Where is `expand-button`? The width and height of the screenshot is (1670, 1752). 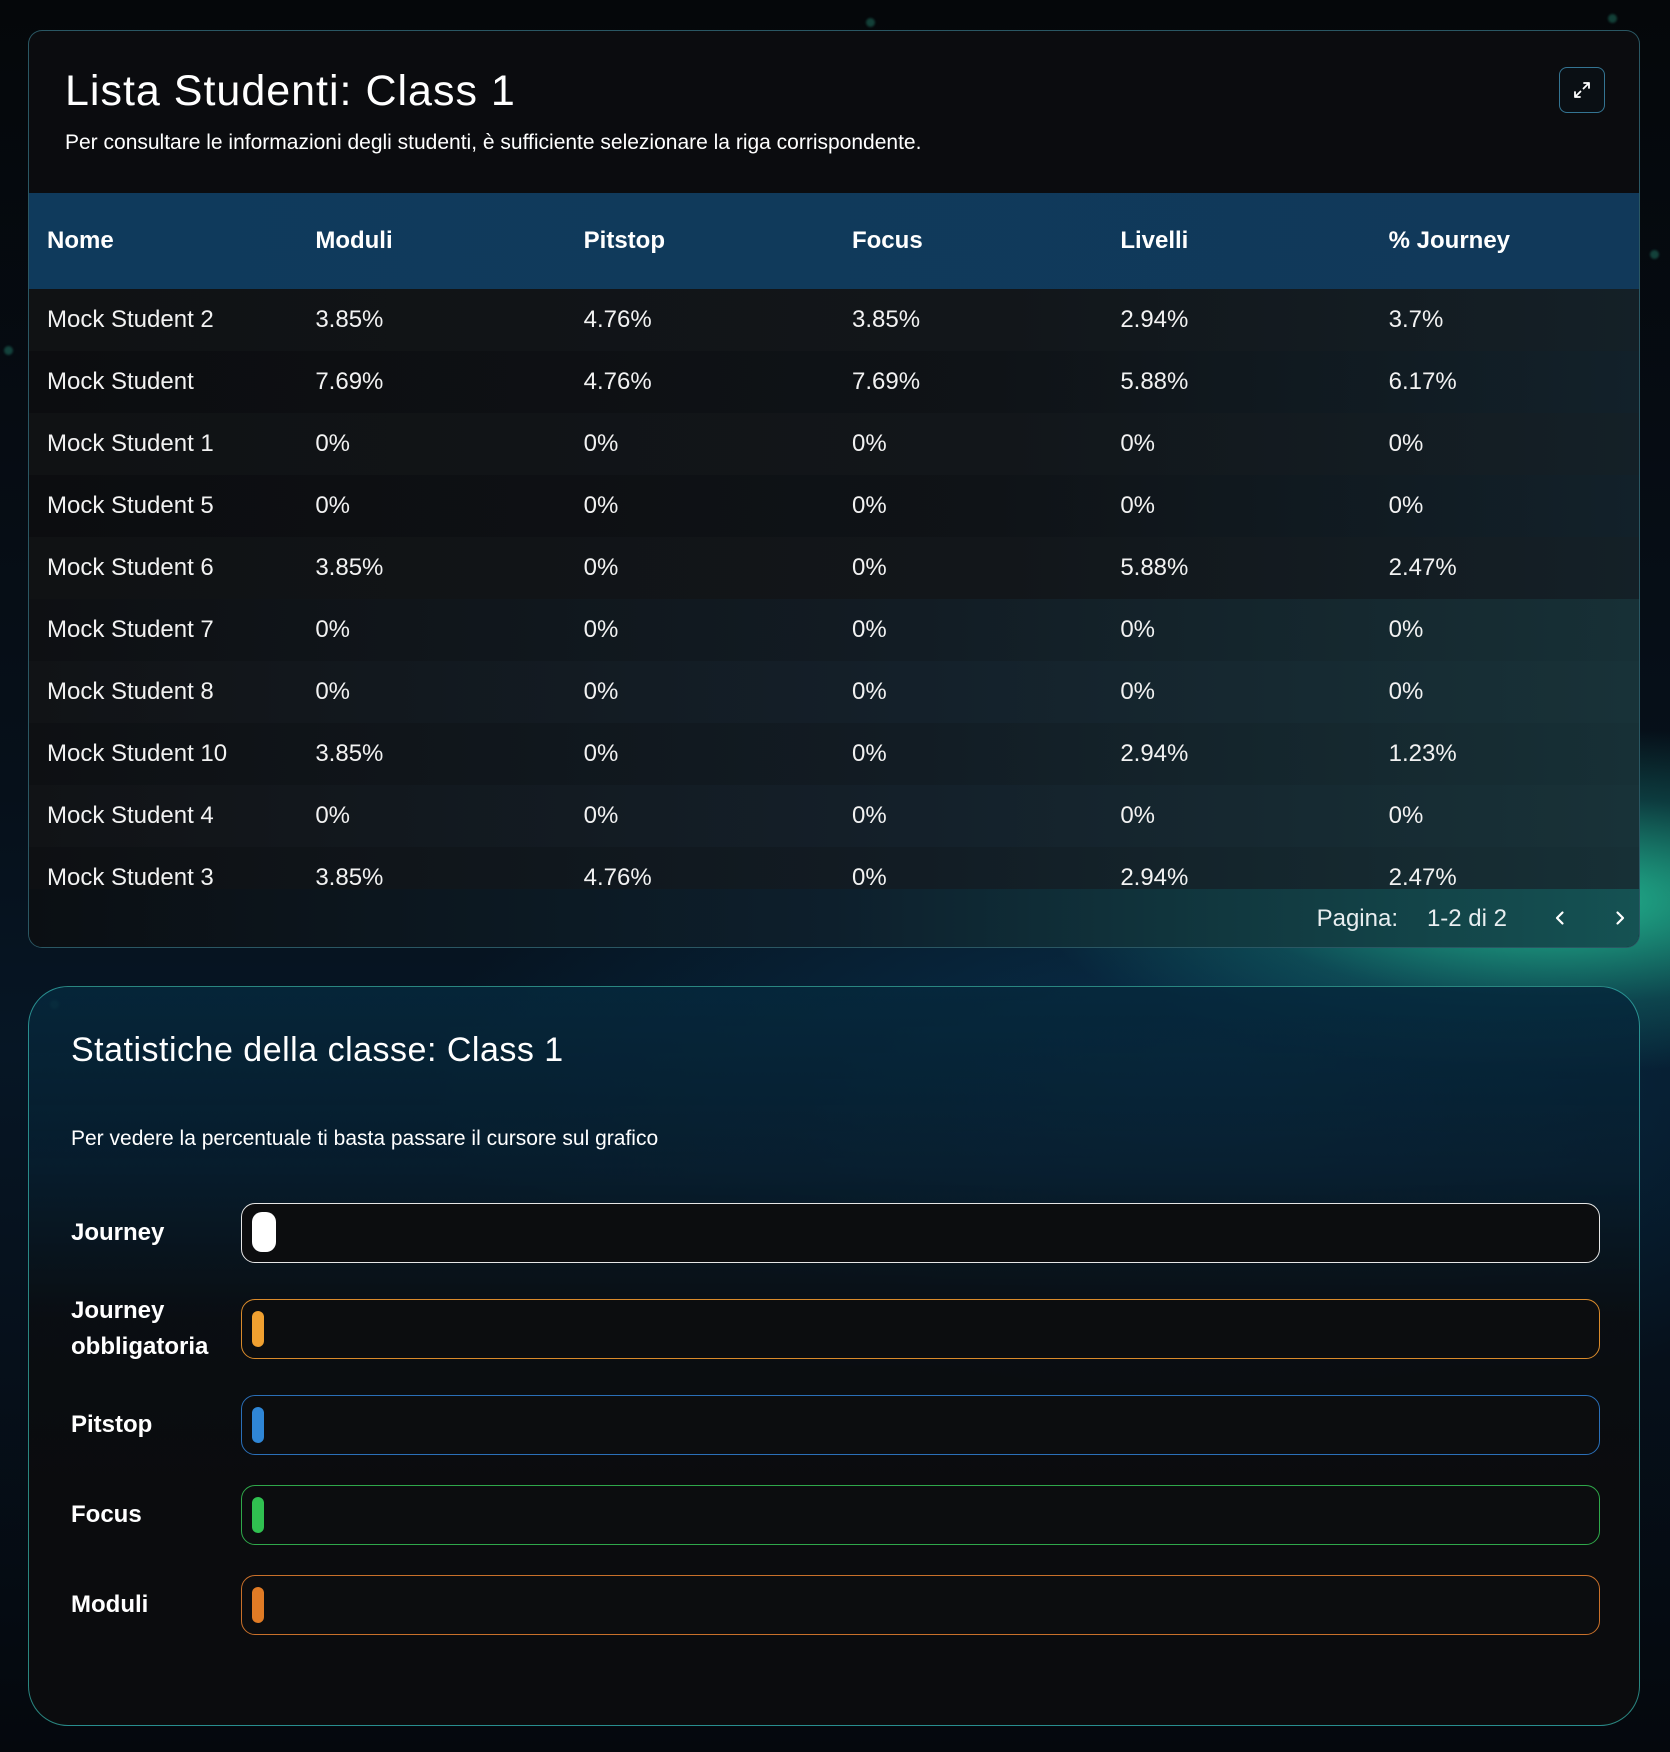
expand-button is located at coordinates (1582, 90).